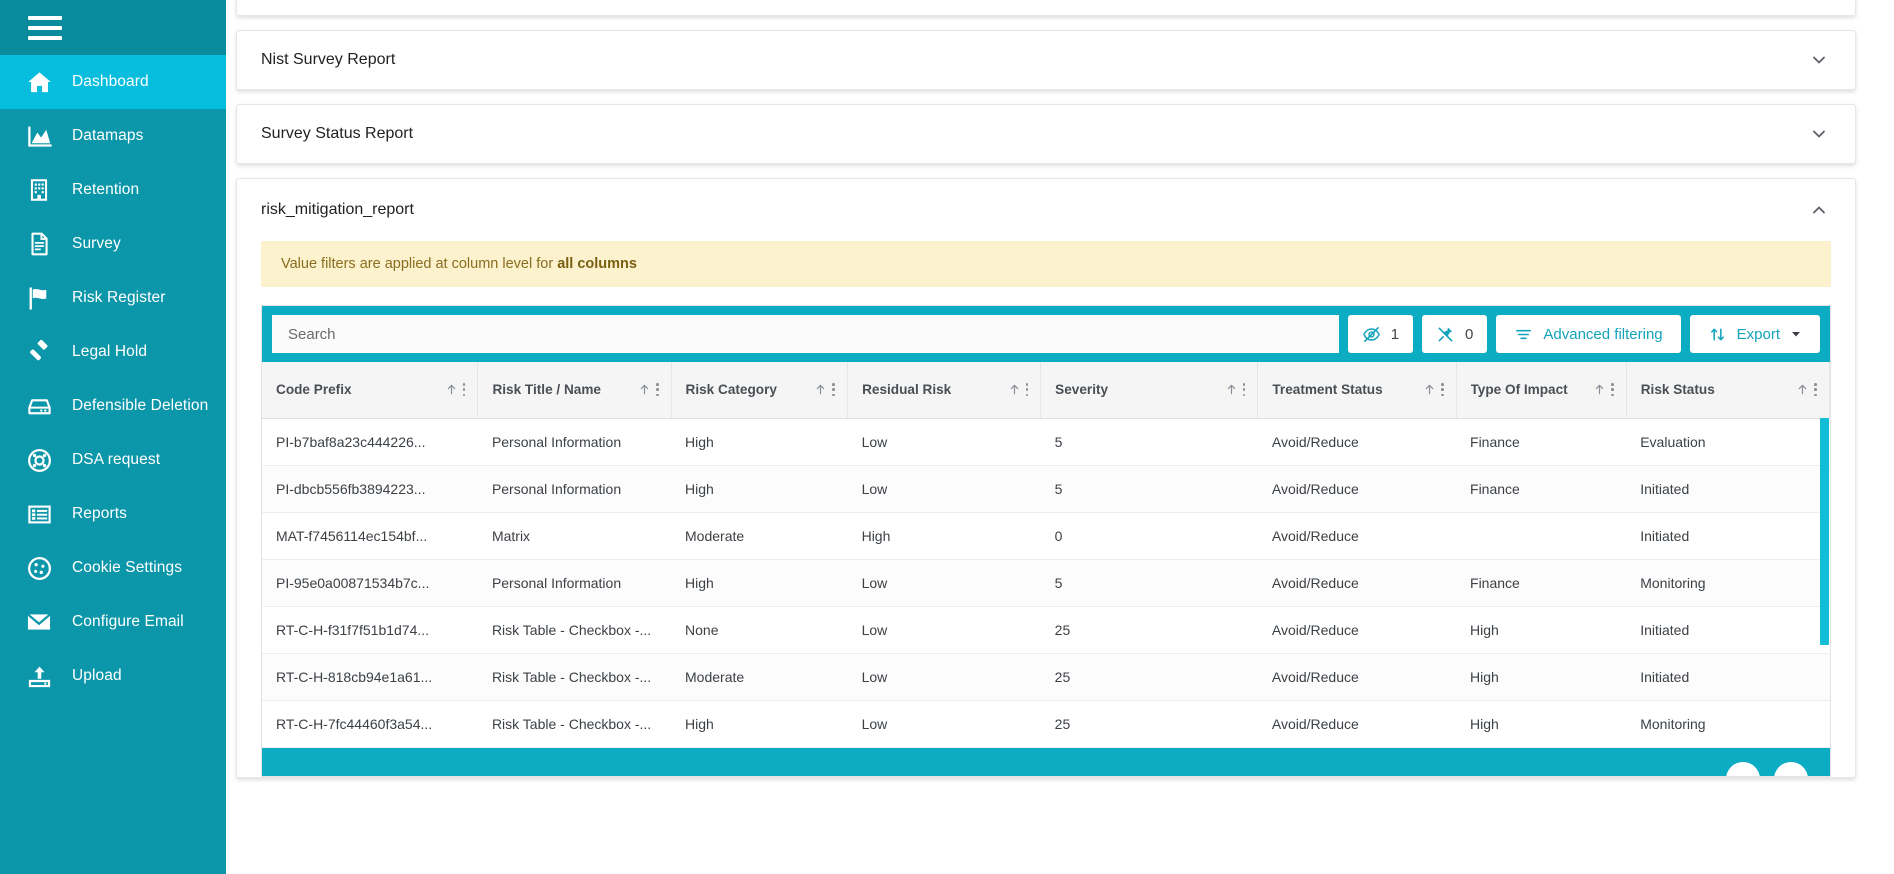 The height and width of the screenshot is (874, 1894). I want to click on search-input, so click(805, 334).